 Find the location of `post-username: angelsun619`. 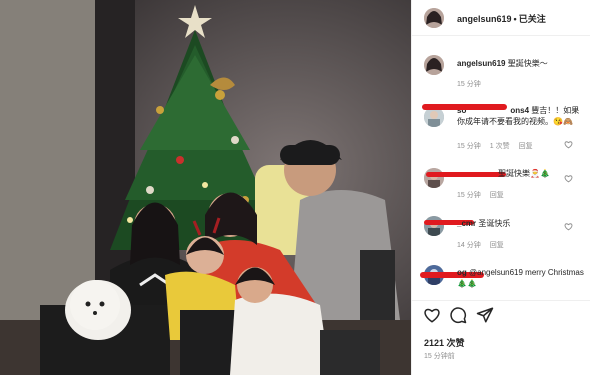

post-username: angelsun619 is located at coordinates (484, 19).